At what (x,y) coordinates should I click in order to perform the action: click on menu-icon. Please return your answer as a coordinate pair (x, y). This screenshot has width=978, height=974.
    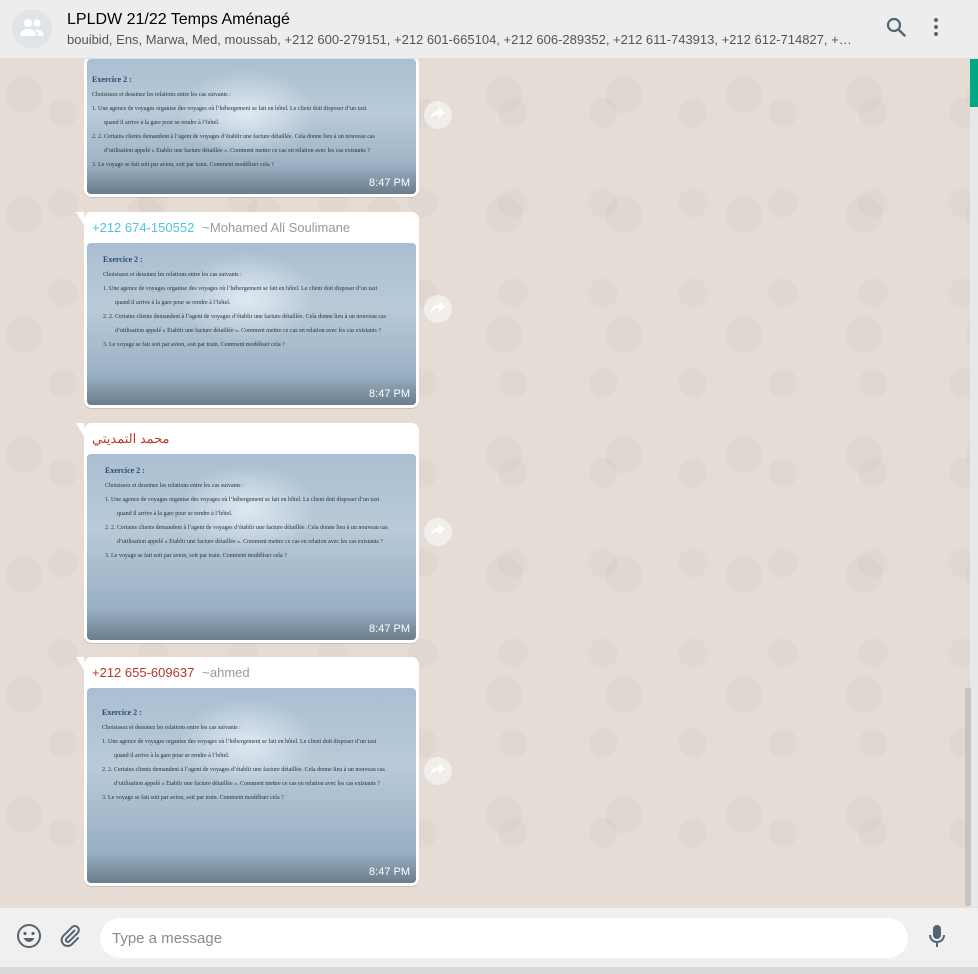
    Looking at the image, I should click on (936, 29).